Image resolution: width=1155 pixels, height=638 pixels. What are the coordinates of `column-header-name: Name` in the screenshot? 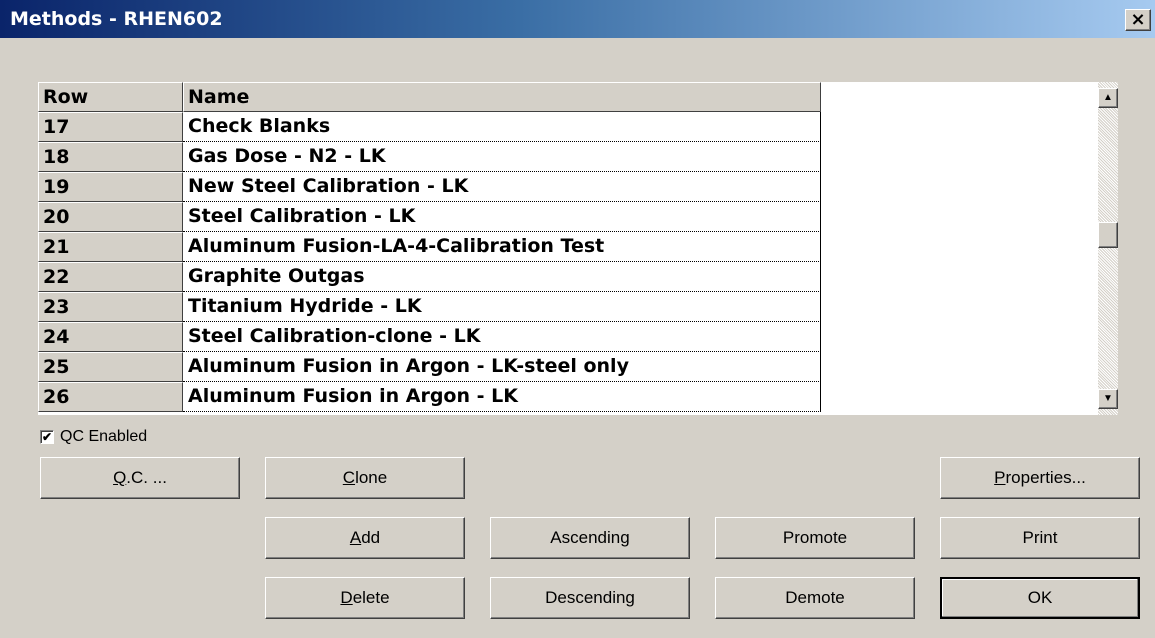 It's located at (502, 97).